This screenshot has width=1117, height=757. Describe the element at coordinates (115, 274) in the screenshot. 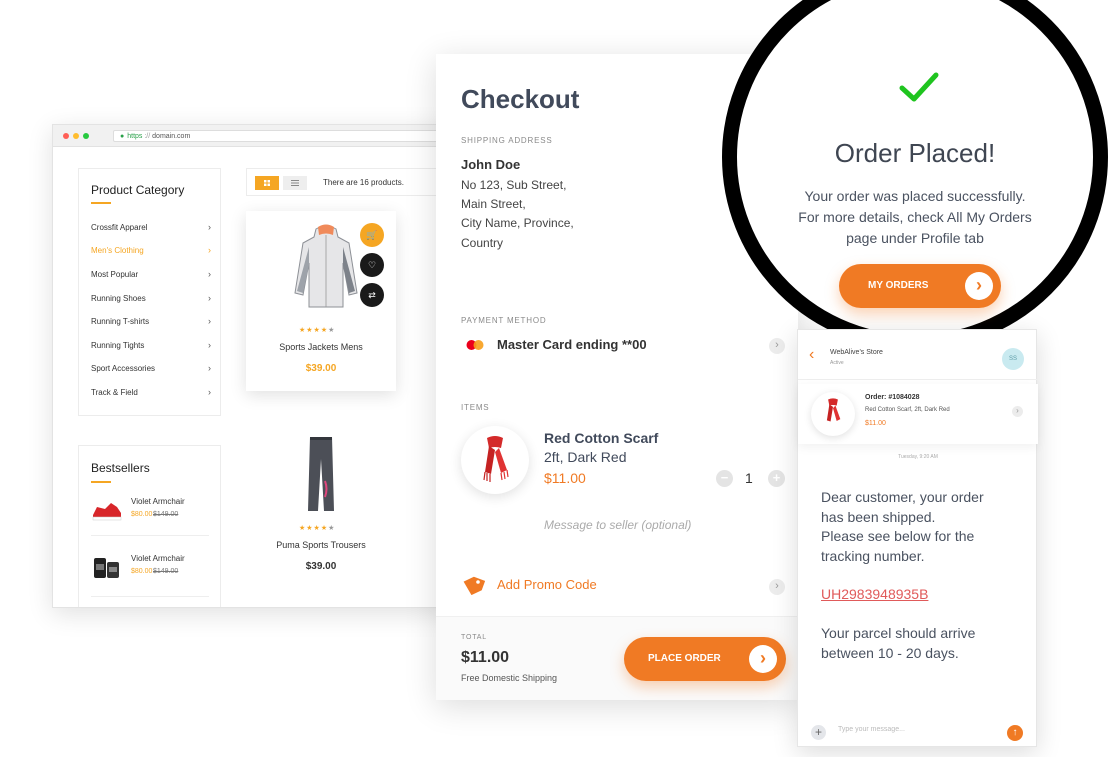

I see `category-label: Most Popular` at that location.